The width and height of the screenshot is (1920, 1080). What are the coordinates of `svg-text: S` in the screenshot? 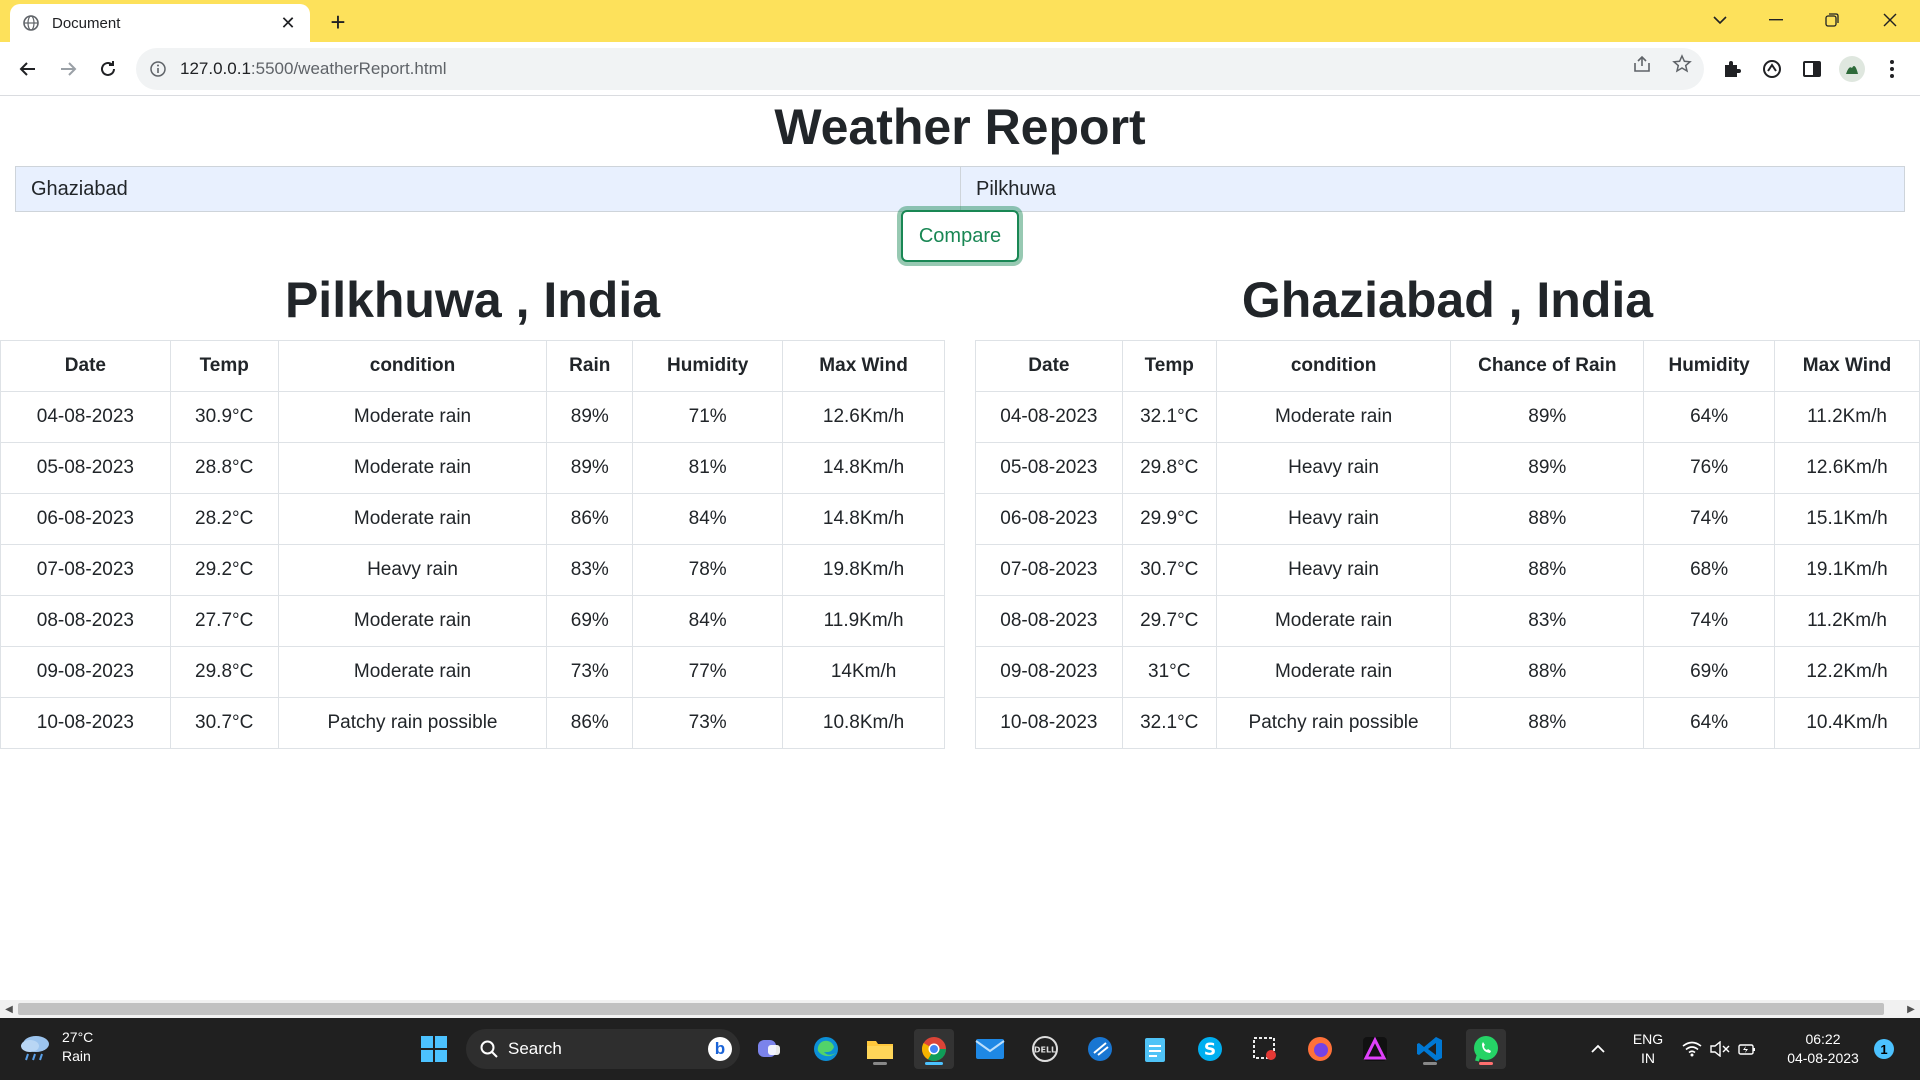 It's located at (1210, 1050).